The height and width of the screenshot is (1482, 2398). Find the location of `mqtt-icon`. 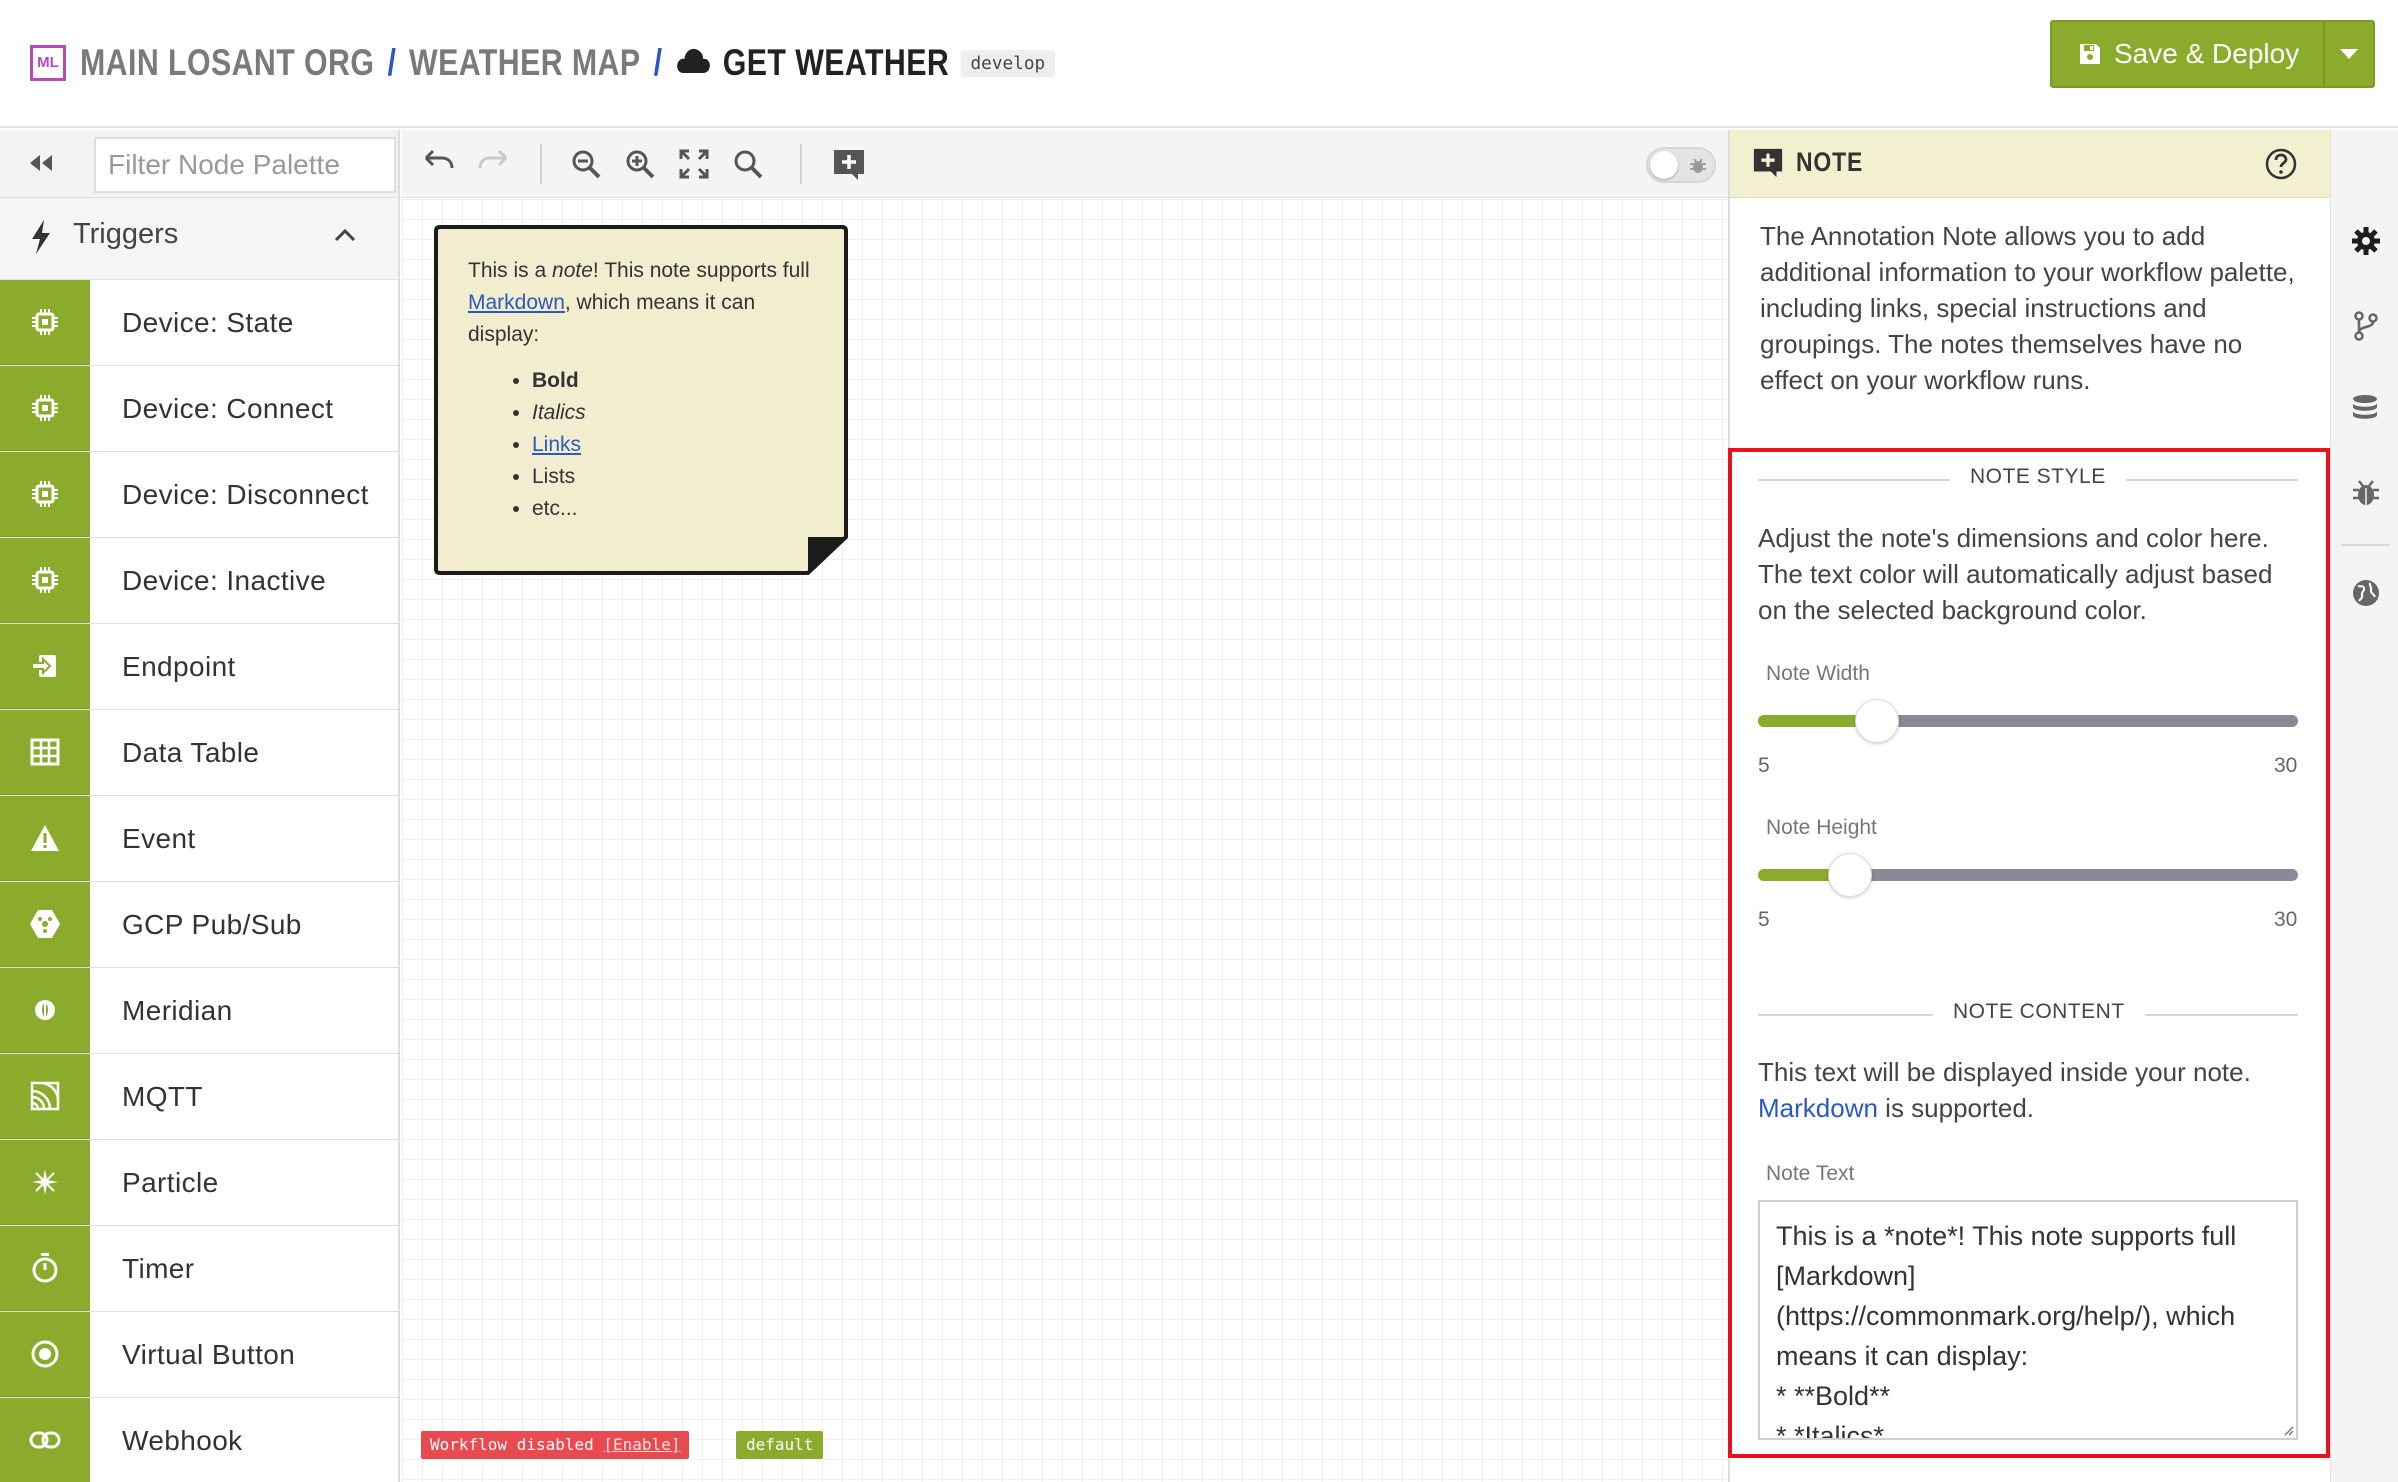

mqtt-icon is located at coordinates (45, 1096).